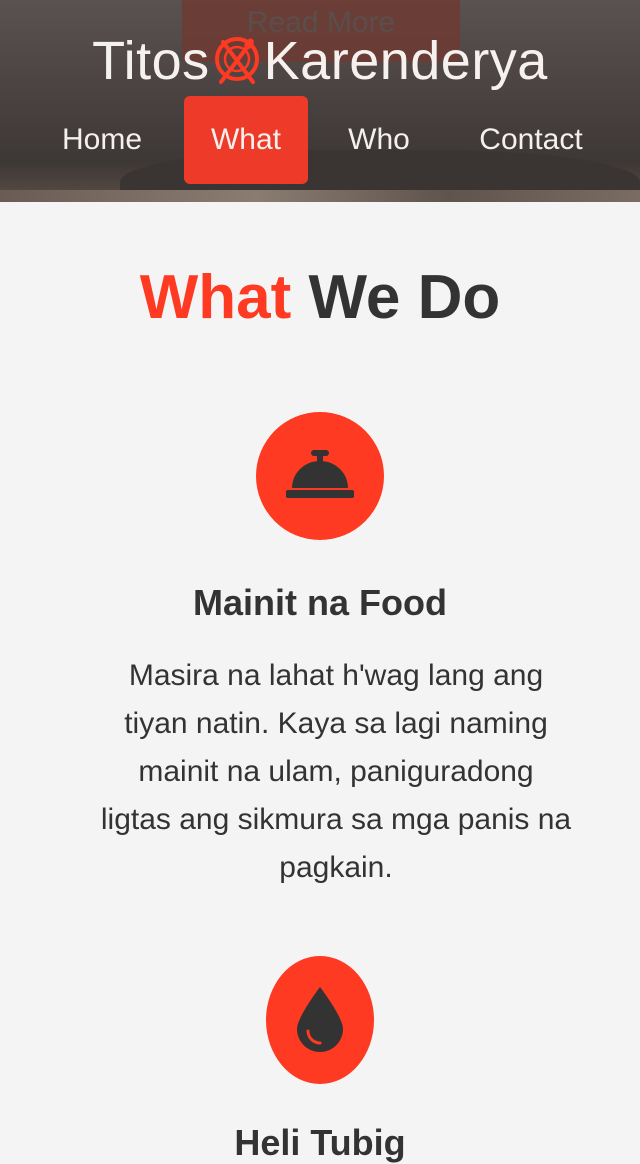  What do you see at coordinates (531, 140) in the screenshot?
I see `nav-item-contact: Contact` at bounding box center [531, 140].